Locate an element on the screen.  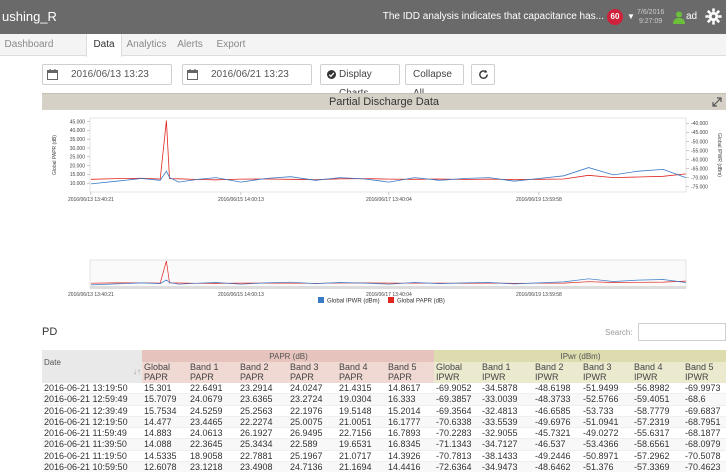
chevron-down-icon: ▼ is located at coordinates (631, 16).